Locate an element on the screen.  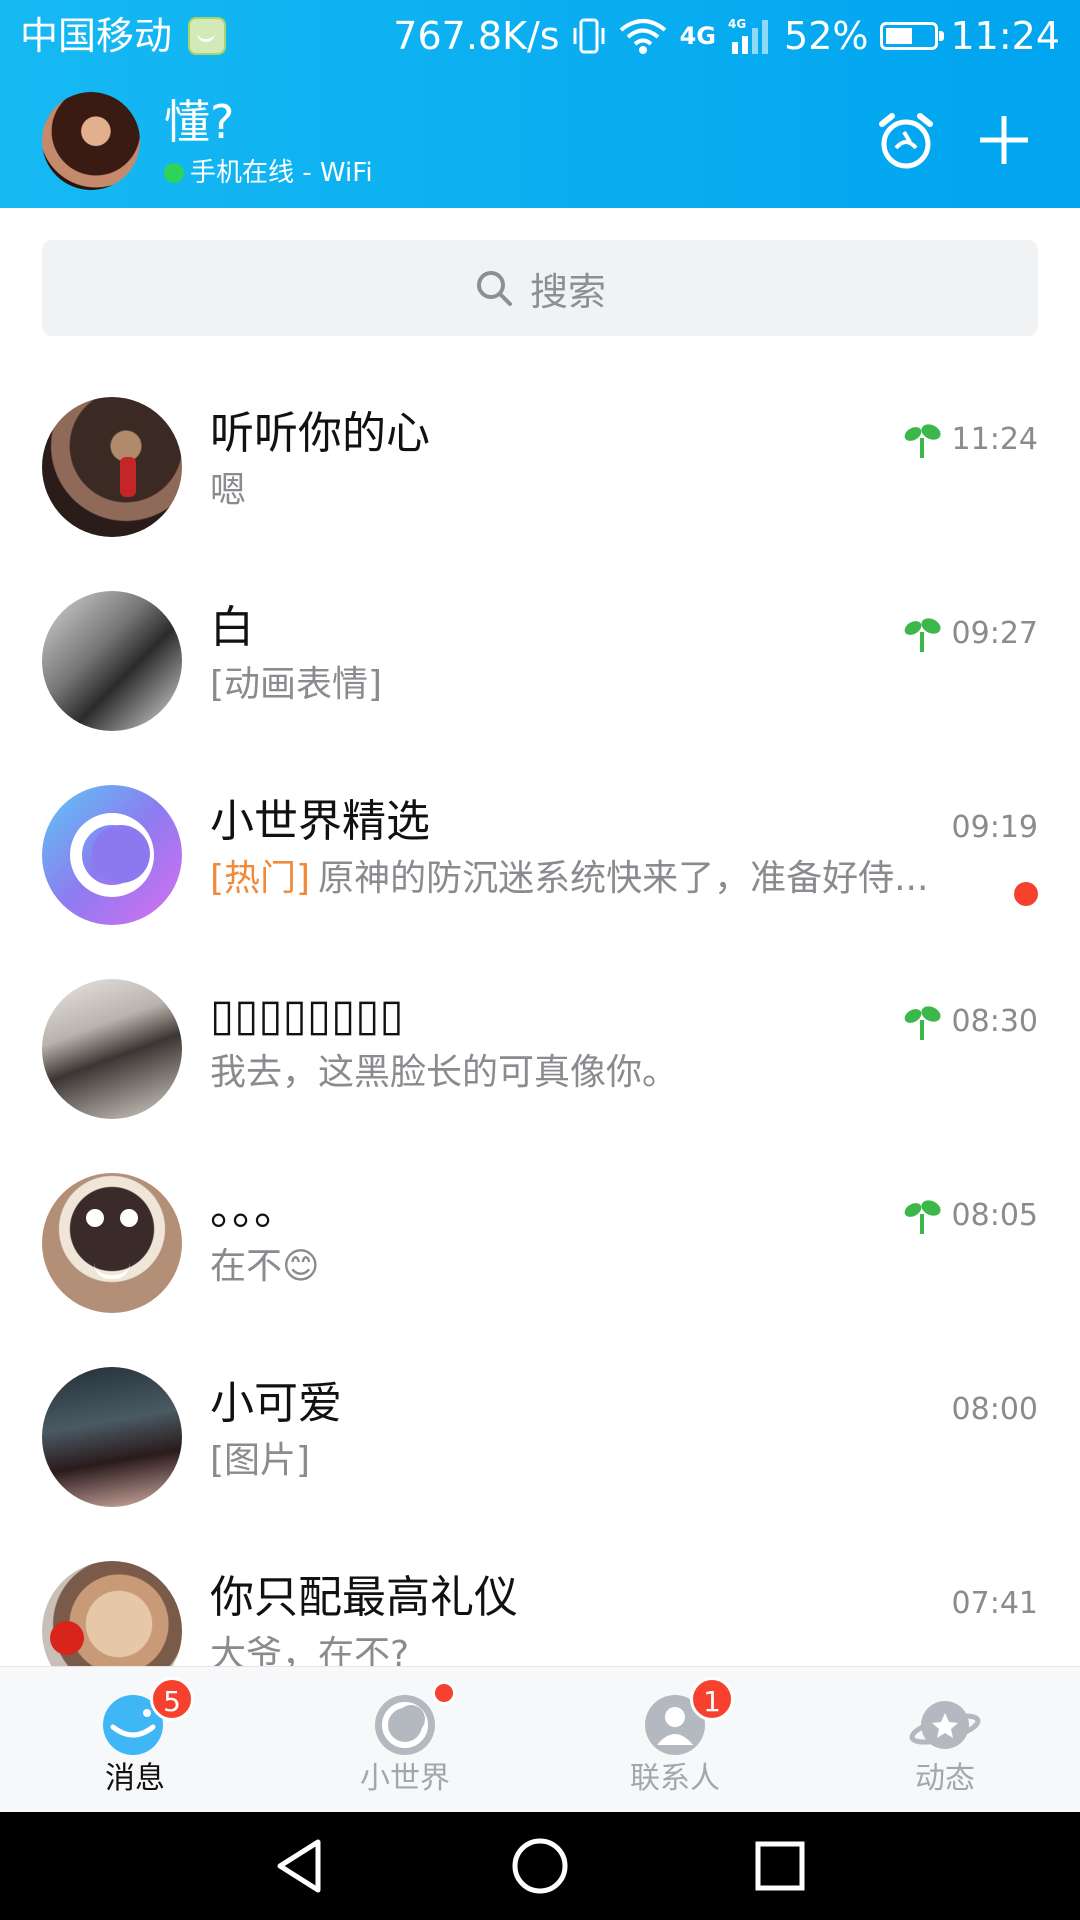
chat-preview: 在不😊 is located at coordinates (590, 1267).